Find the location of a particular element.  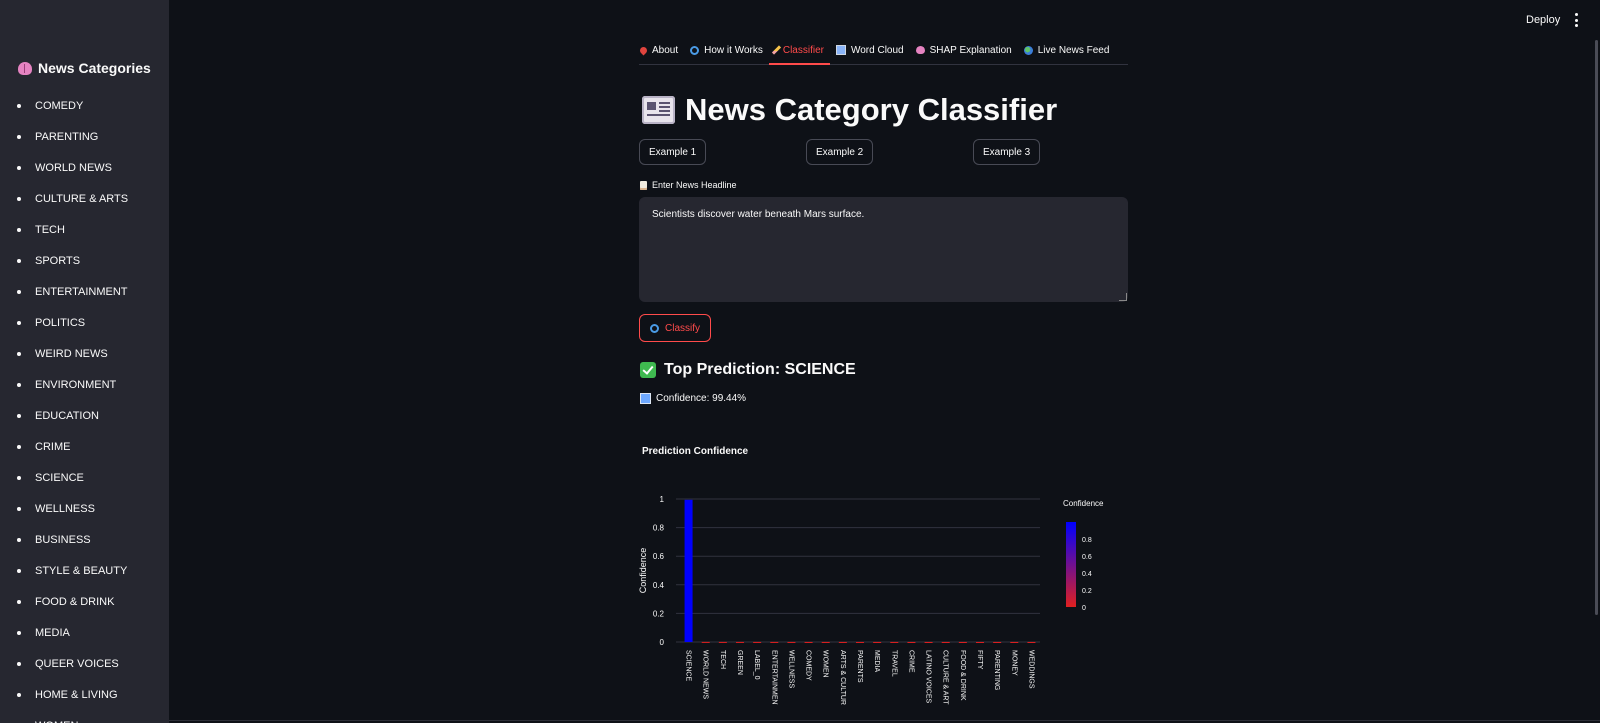

y-tick-label: 0.6 is located at coordinates (659, 556).